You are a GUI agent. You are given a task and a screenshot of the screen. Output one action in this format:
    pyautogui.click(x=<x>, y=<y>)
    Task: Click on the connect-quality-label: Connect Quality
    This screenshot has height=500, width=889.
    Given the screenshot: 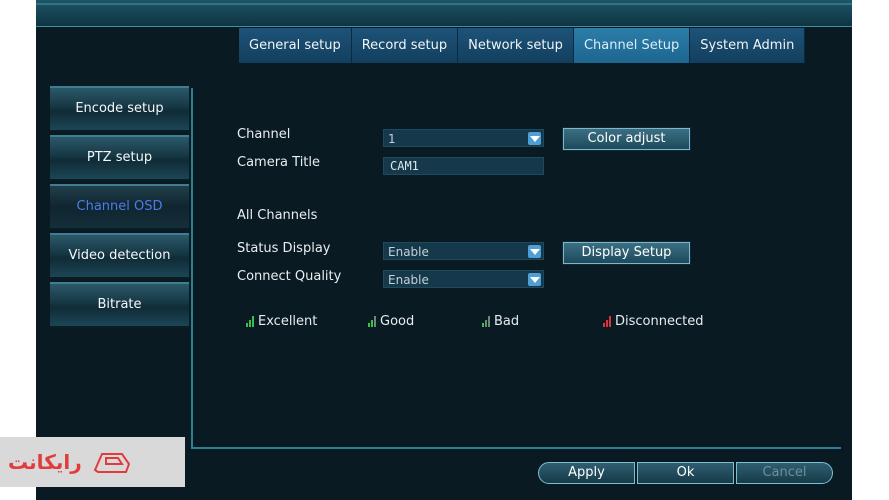 What is the action you would take?
    pyautogui.click(x=289, y=276)
    